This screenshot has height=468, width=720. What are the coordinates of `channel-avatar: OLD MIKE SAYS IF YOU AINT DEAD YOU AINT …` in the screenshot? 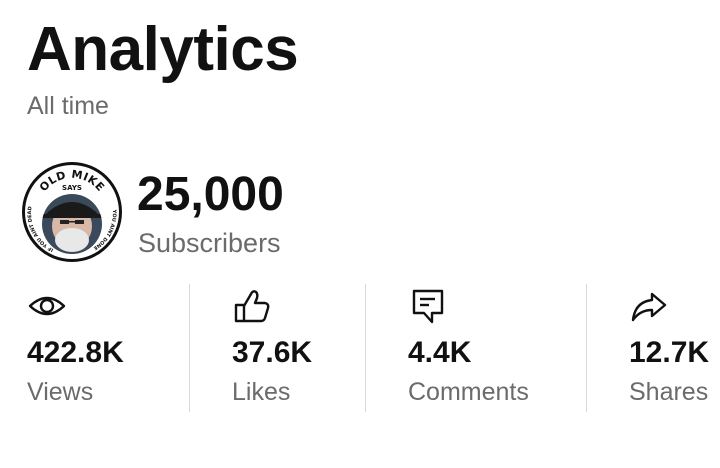 It's located at (72, 212).